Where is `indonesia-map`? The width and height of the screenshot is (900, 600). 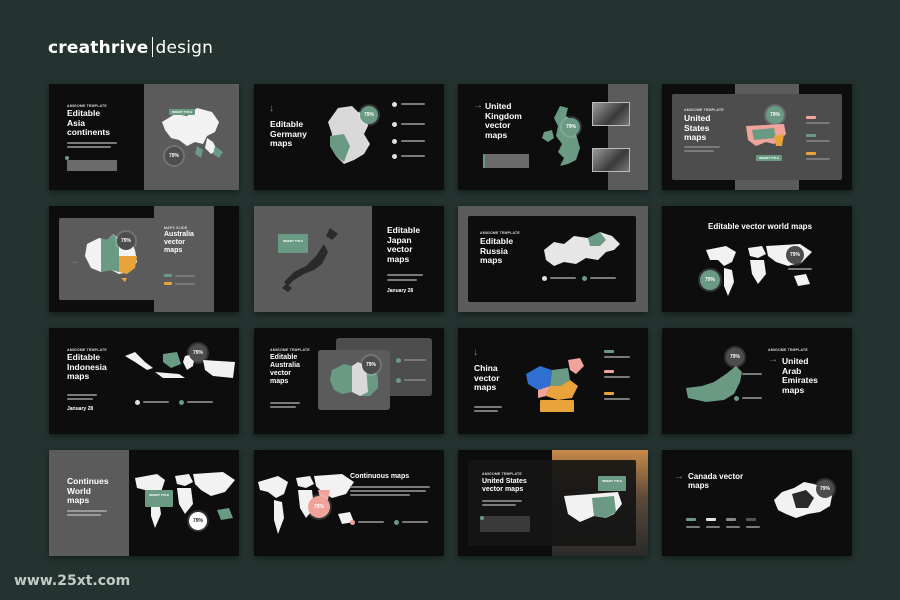
indonesia-map is located at coordinates (180, 365).